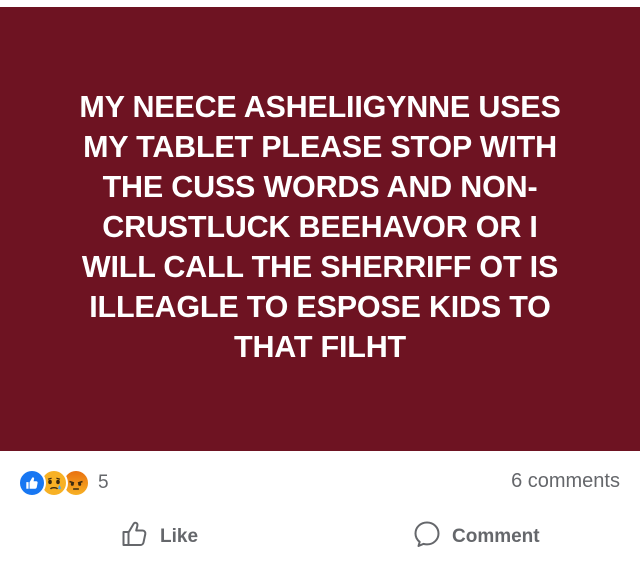  What do you see at coordinates (320, 187) in the screenshot?
I see `post-text-line: THE CUSS WORDS AND NON-` at bounding box center [320, 187].